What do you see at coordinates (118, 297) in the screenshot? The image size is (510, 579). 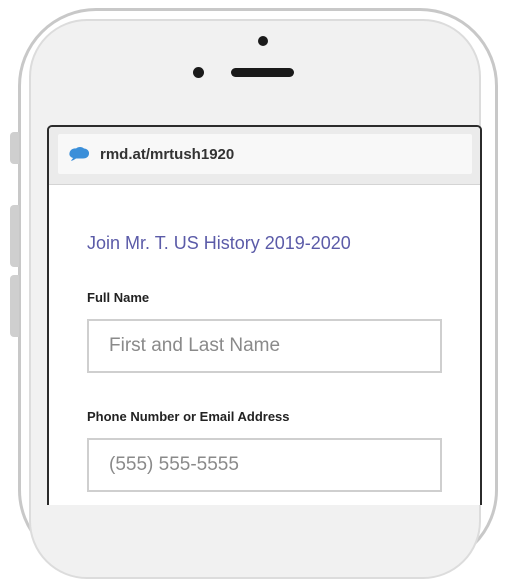 I see `full-name-label: Full Name` at bounding box center [118, 297].